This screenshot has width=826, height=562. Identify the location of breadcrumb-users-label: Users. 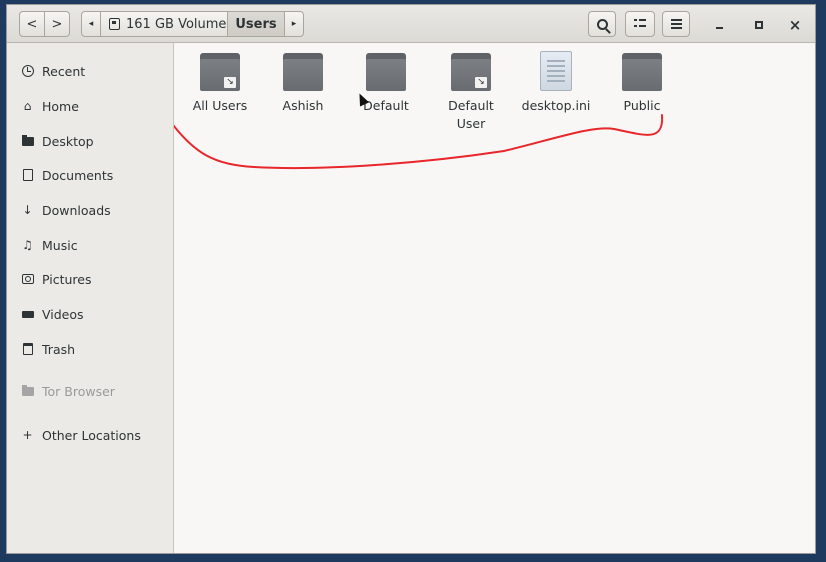
(256, 24).